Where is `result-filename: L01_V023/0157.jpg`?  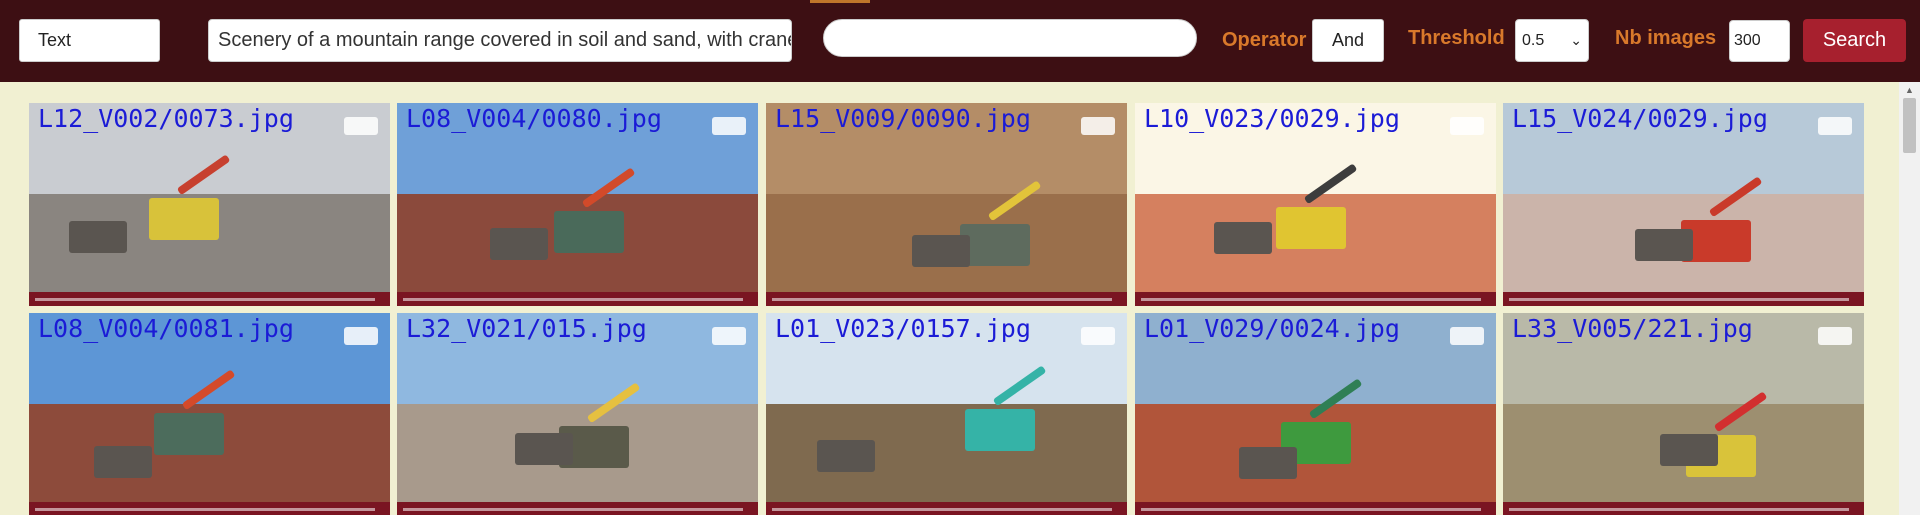 result-filename: L01_V023/0157.jpg is located at coordinates (903, 328).